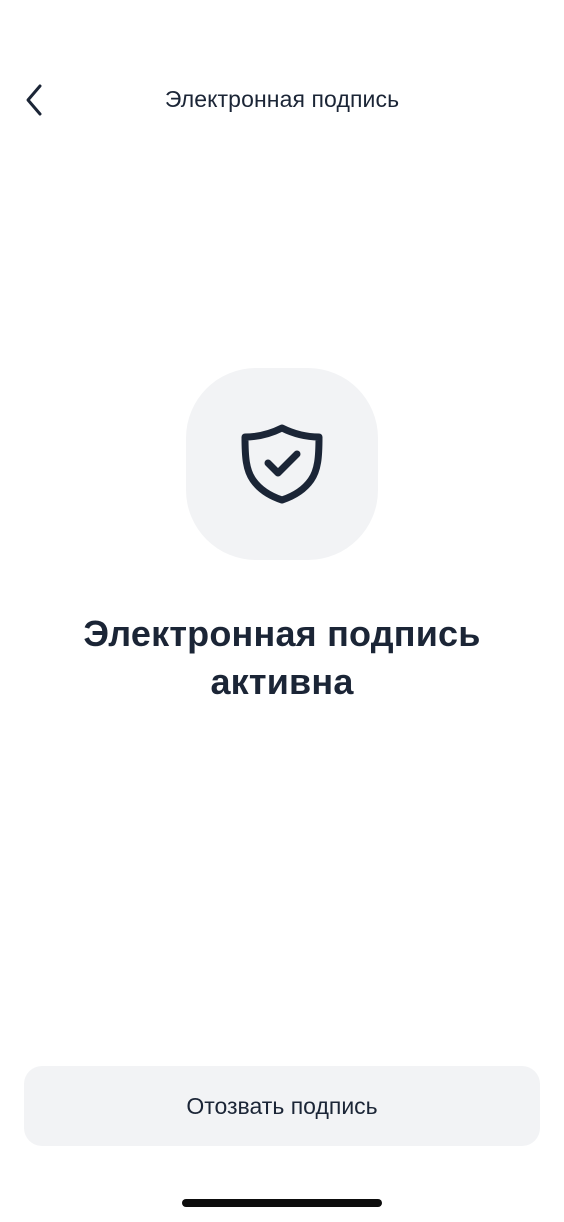  Describe the element at coordinates (282, 1203) in the screenshot. I see `home-indicator` at that location.